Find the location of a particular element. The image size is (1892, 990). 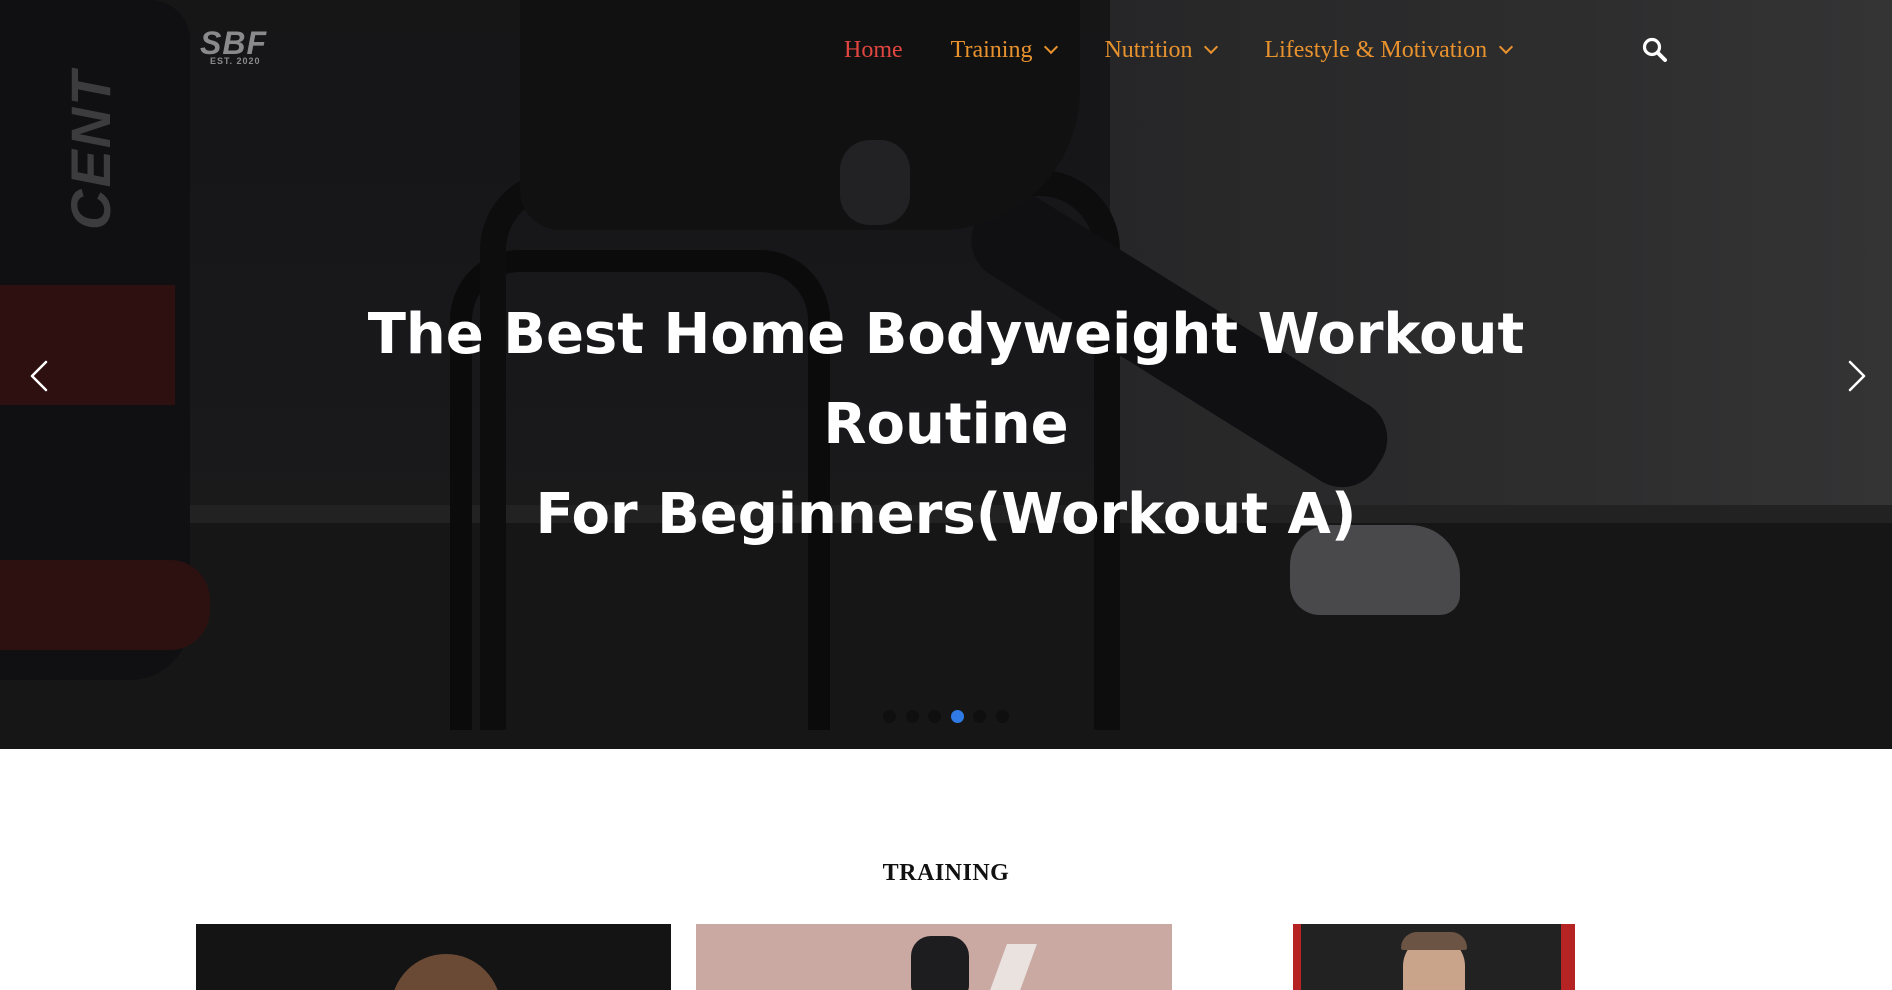

hero-title-line-2: For Beginners(Workout A) is located at coordinates (946, 514).